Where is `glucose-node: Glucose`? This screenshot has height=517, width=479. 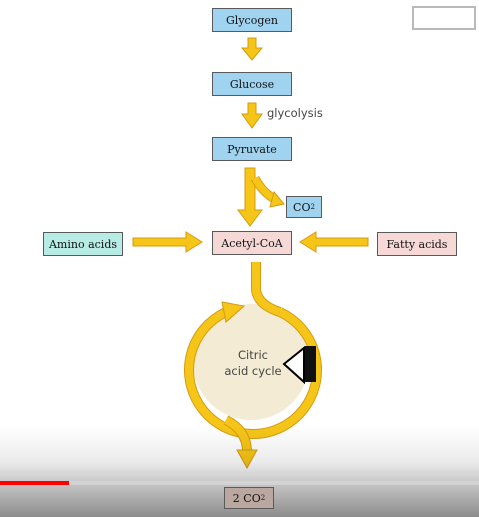 glucose-node: Glucose is located at coordinates (252, 84).